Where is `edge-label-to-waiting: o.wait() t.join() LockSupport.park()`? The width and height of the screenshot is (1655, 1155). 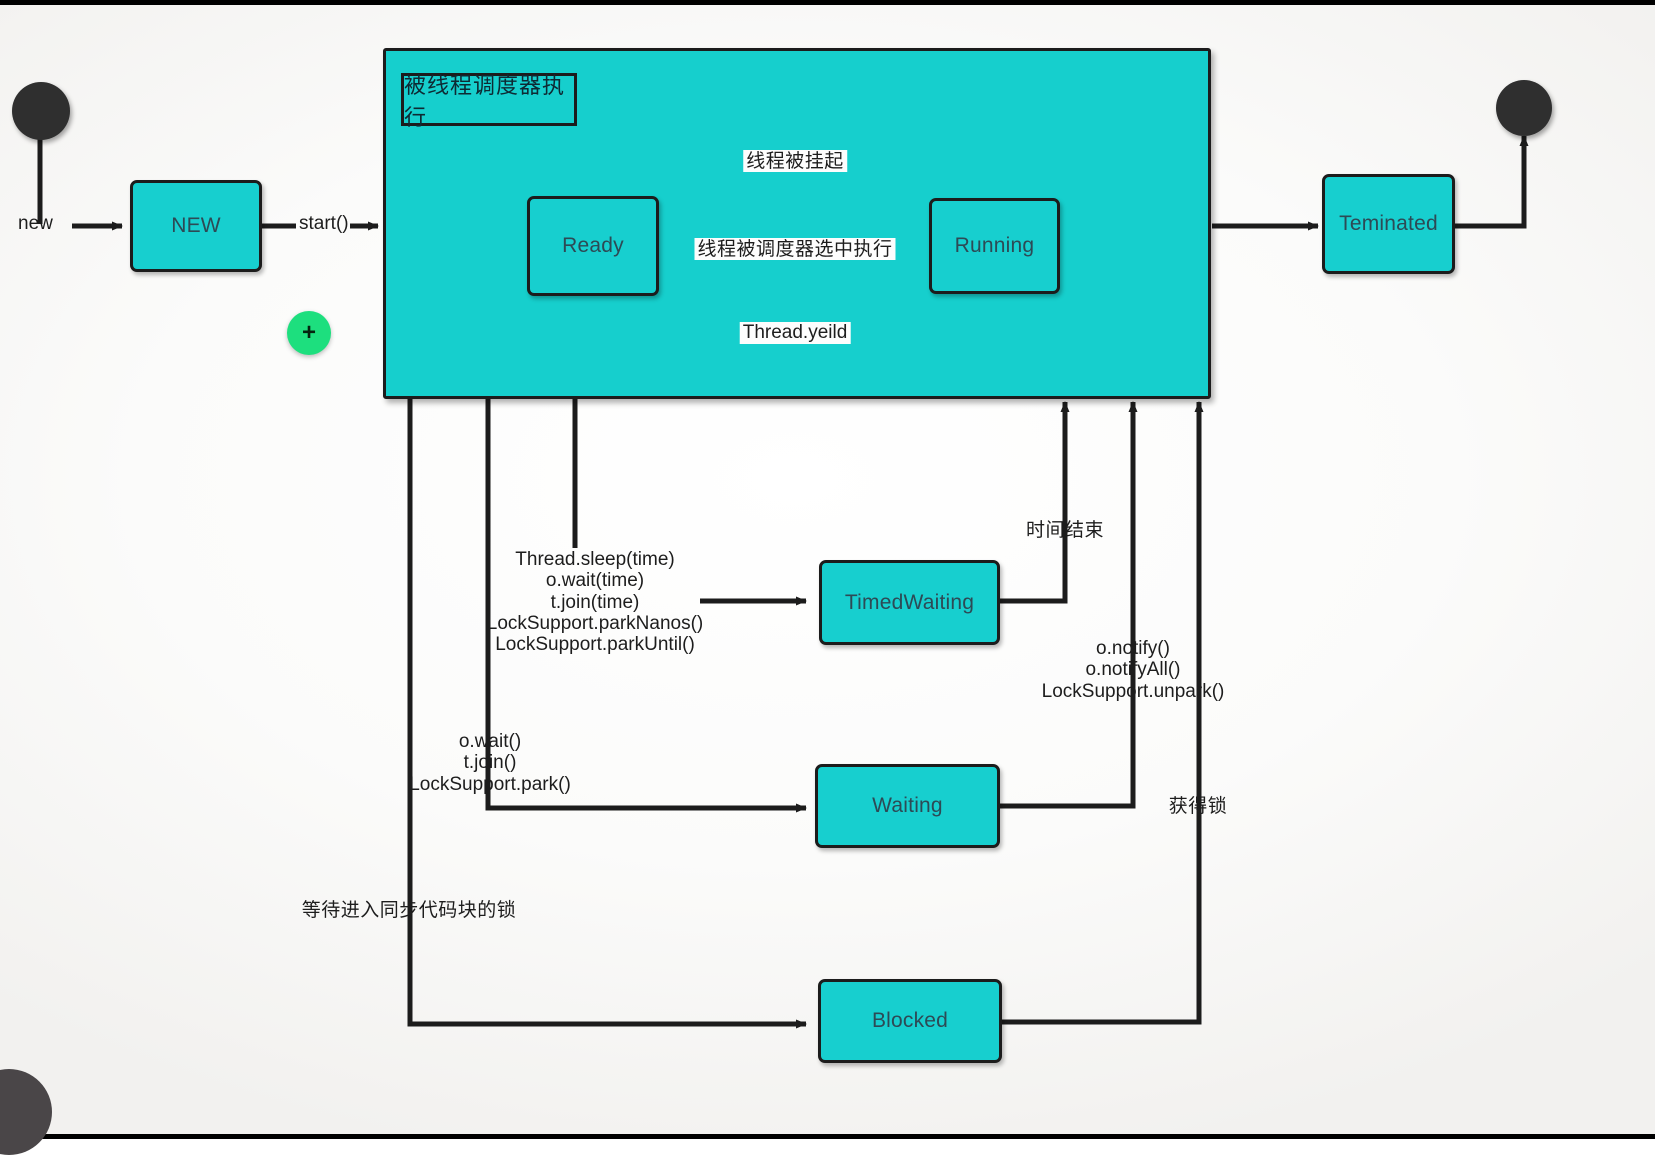
edge-label-to-waiting: o.wait() t.join() LockSupport.park() is located at coordinates (490, 763).